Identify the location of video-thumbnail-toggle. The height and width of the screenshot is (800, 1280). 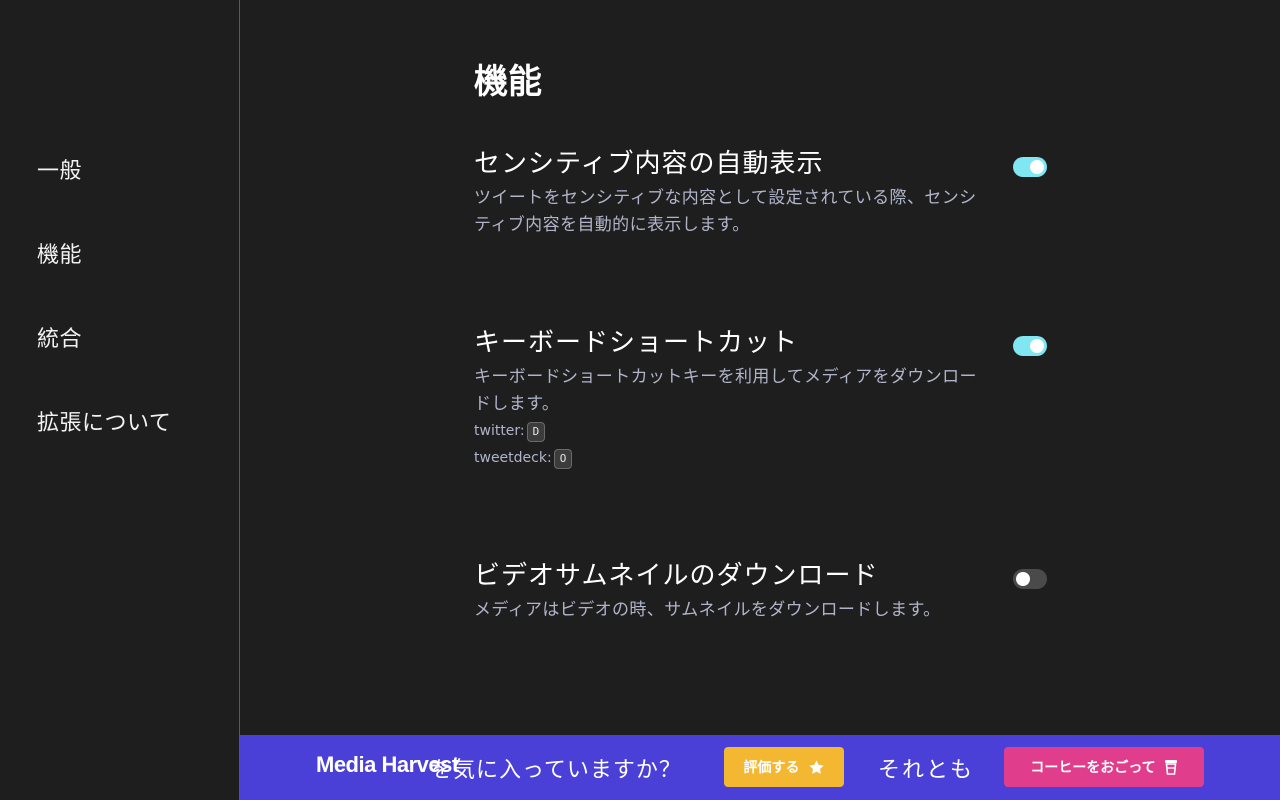
(1030, 579).